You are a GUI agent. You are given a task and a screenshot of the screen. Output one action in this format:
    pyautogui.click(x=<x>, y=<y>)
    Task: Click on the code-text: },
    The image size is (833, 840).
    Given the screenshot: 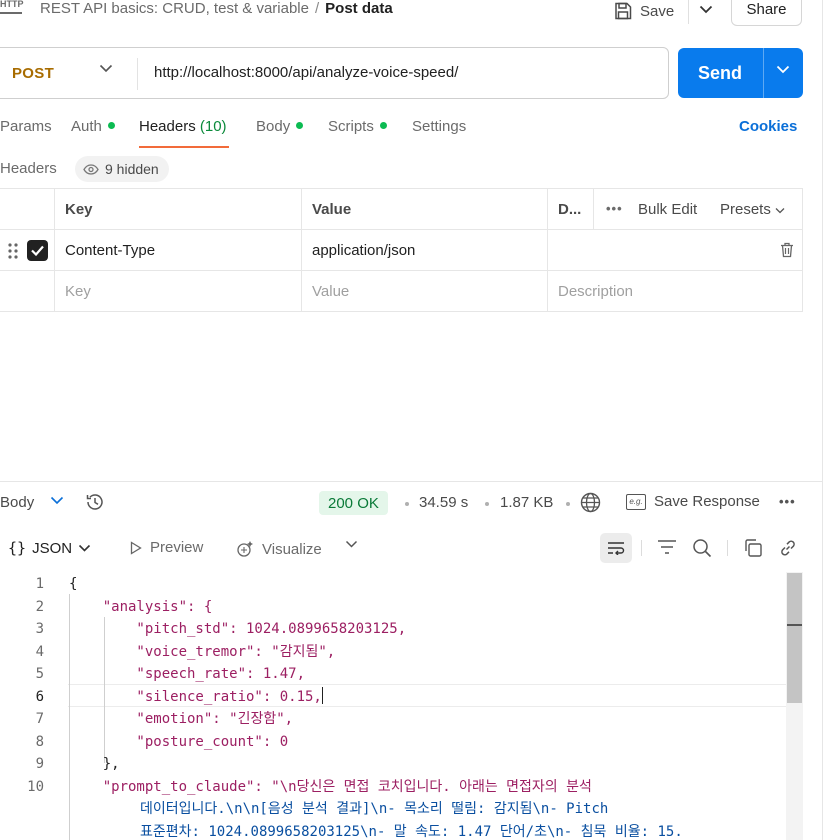 What is the action you would take?
    pyautogui.click(x=94, y=764)
    